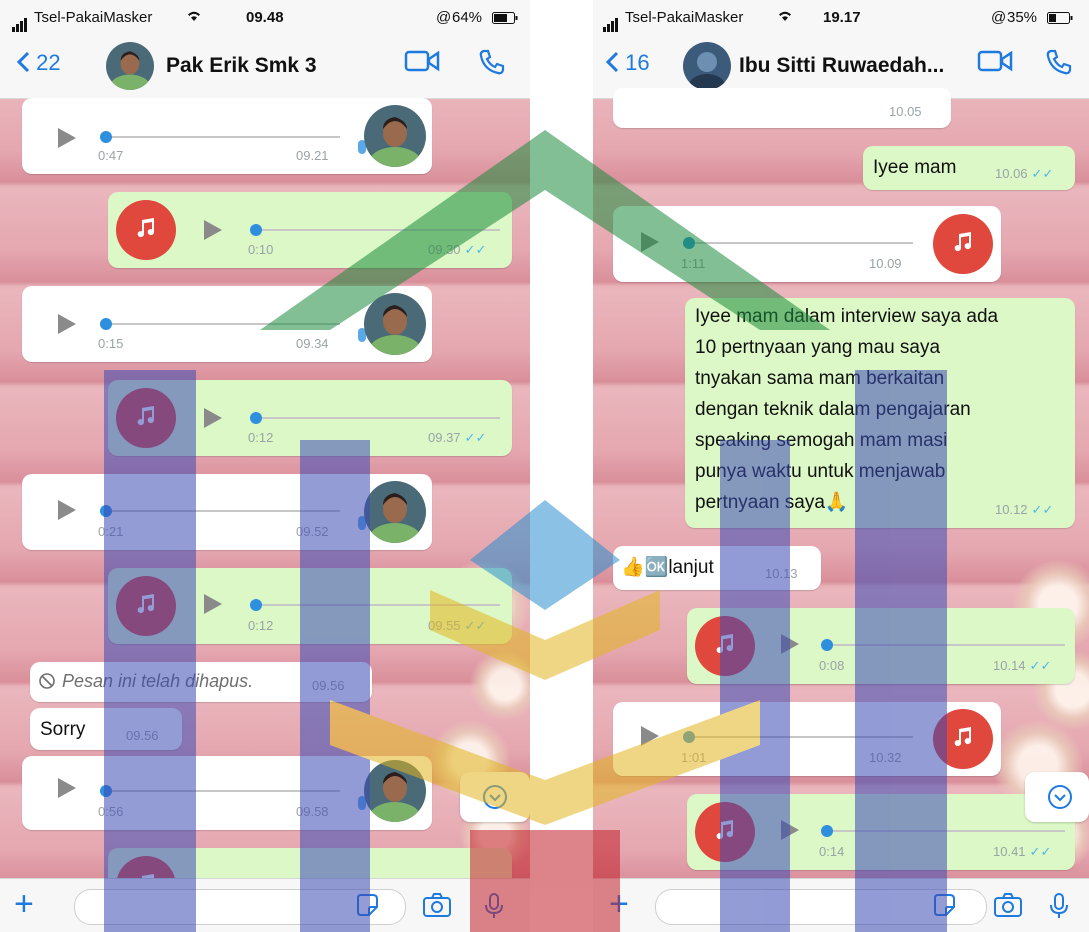 The width and height of the screenshot is (1089, 932). I want to click on incoming-voice-message: 0:56 09.58, so click(227, 793).